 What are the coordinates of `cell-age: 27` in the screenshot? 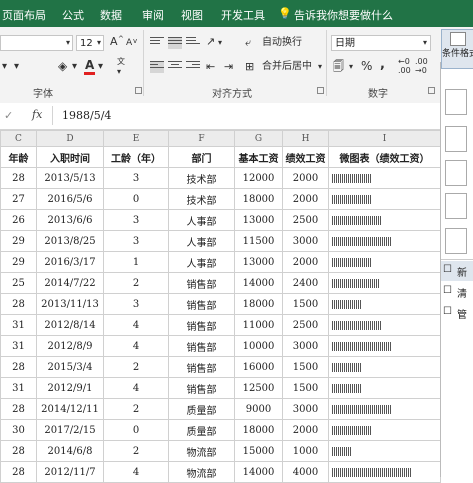 It's located at (18, 199).